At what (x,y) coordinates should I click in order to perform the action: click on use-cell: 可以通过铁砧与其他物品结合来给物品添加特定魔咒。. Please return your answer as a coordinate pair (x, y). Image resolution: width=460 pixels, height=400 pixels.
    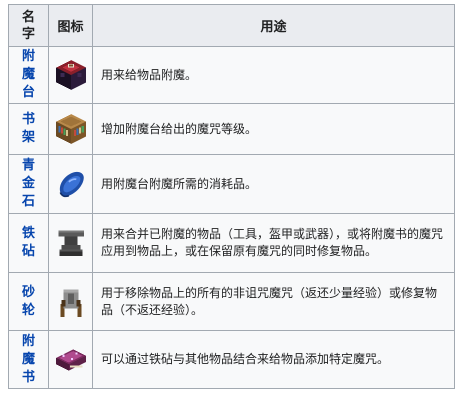
    Looking at the image, I should click on (273, 359).